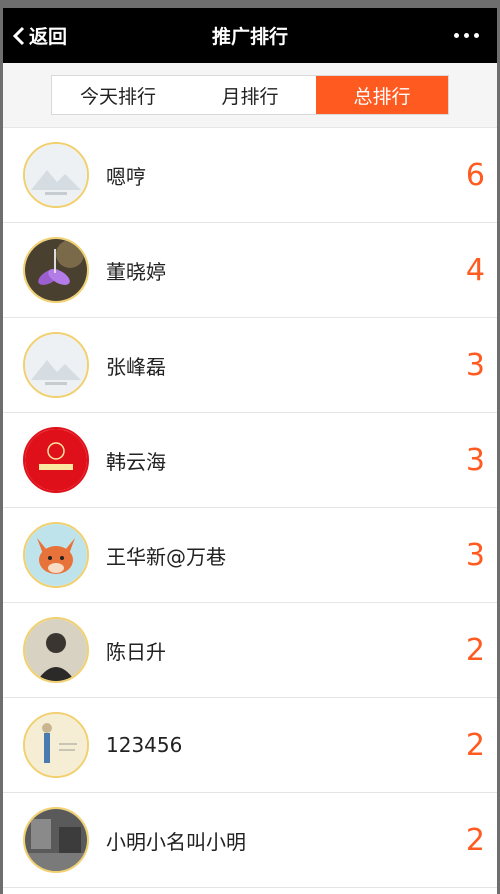 The image size is (500, 894). What do you see at coordinates (48, 37) in the screenshot?
I see `back-label: 返回` at bounding box center [48, 37].